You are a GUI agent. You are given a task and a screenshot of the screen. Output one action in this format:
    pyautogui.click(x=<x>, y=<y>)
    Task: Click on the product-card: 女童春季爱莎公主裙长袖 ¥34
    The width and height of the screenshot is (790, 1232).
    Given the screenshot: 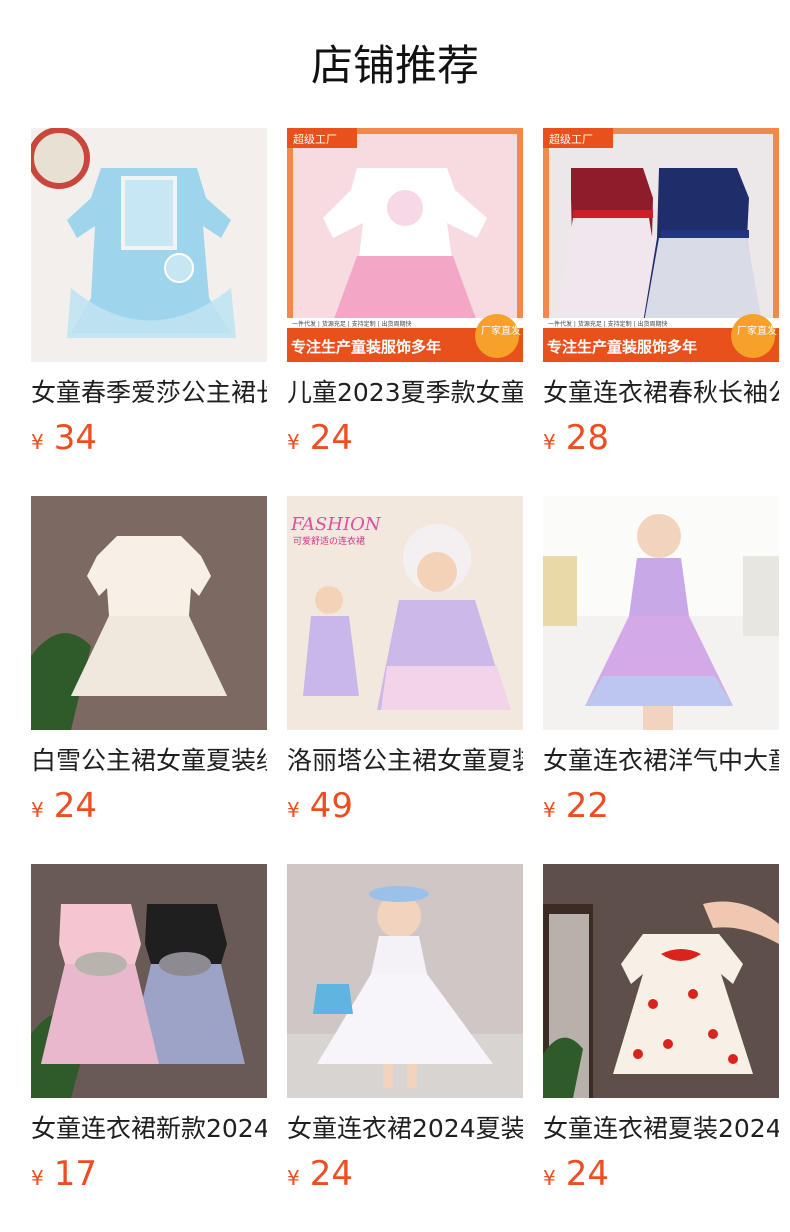 What is the action you would take?
    pyautogui.click(x=149, y=298)
    